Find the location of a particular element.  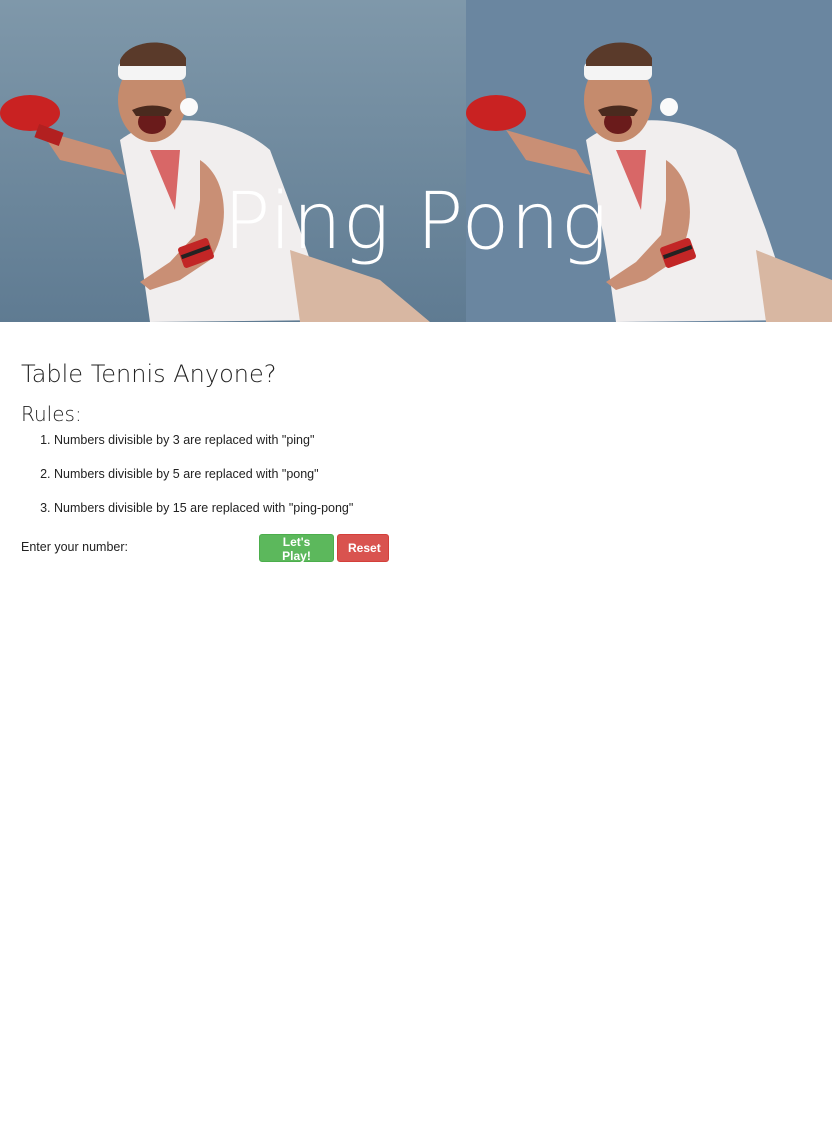

number-label: Enter your number: is located at coordinates (74, 547).